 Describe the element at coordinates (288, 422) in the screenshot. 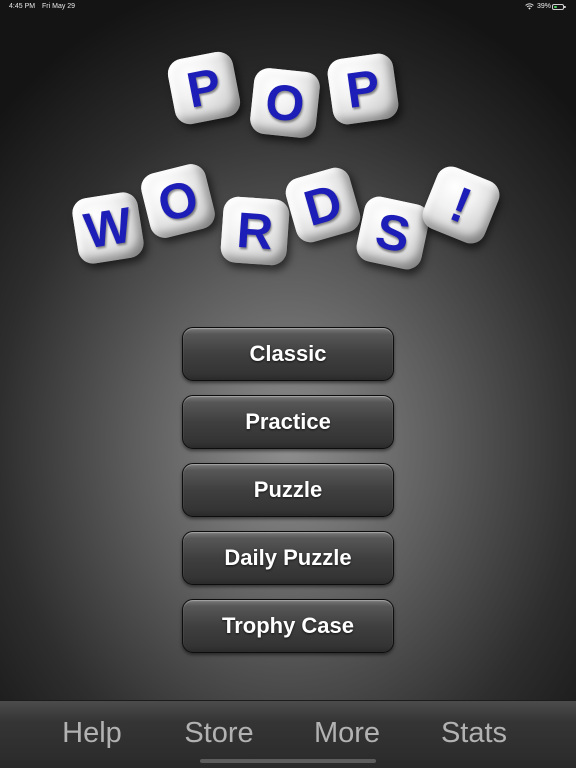

I see `practice-button: Practice` at that location.